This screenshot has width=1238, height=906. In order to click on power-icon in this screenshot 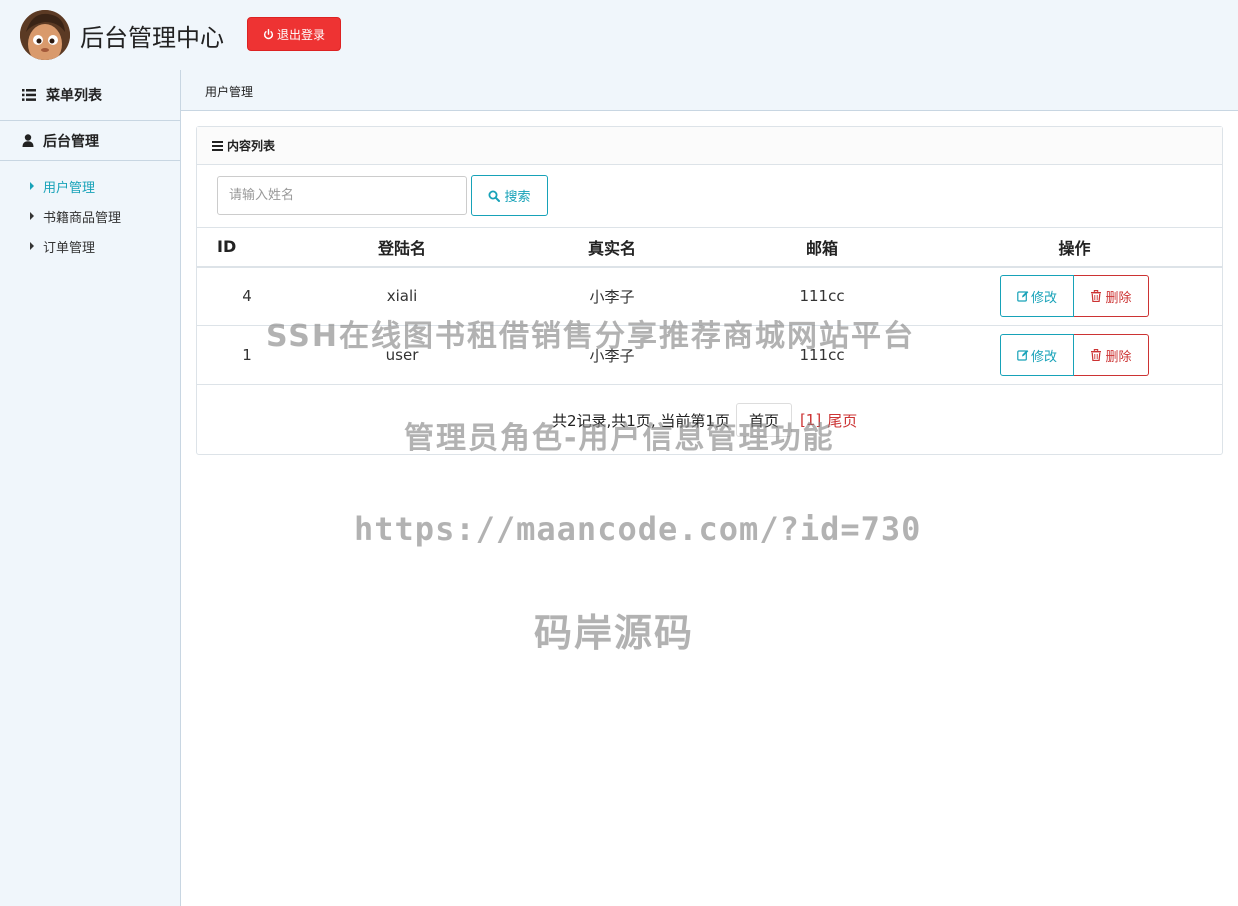, I will do `click(268, 33)`.